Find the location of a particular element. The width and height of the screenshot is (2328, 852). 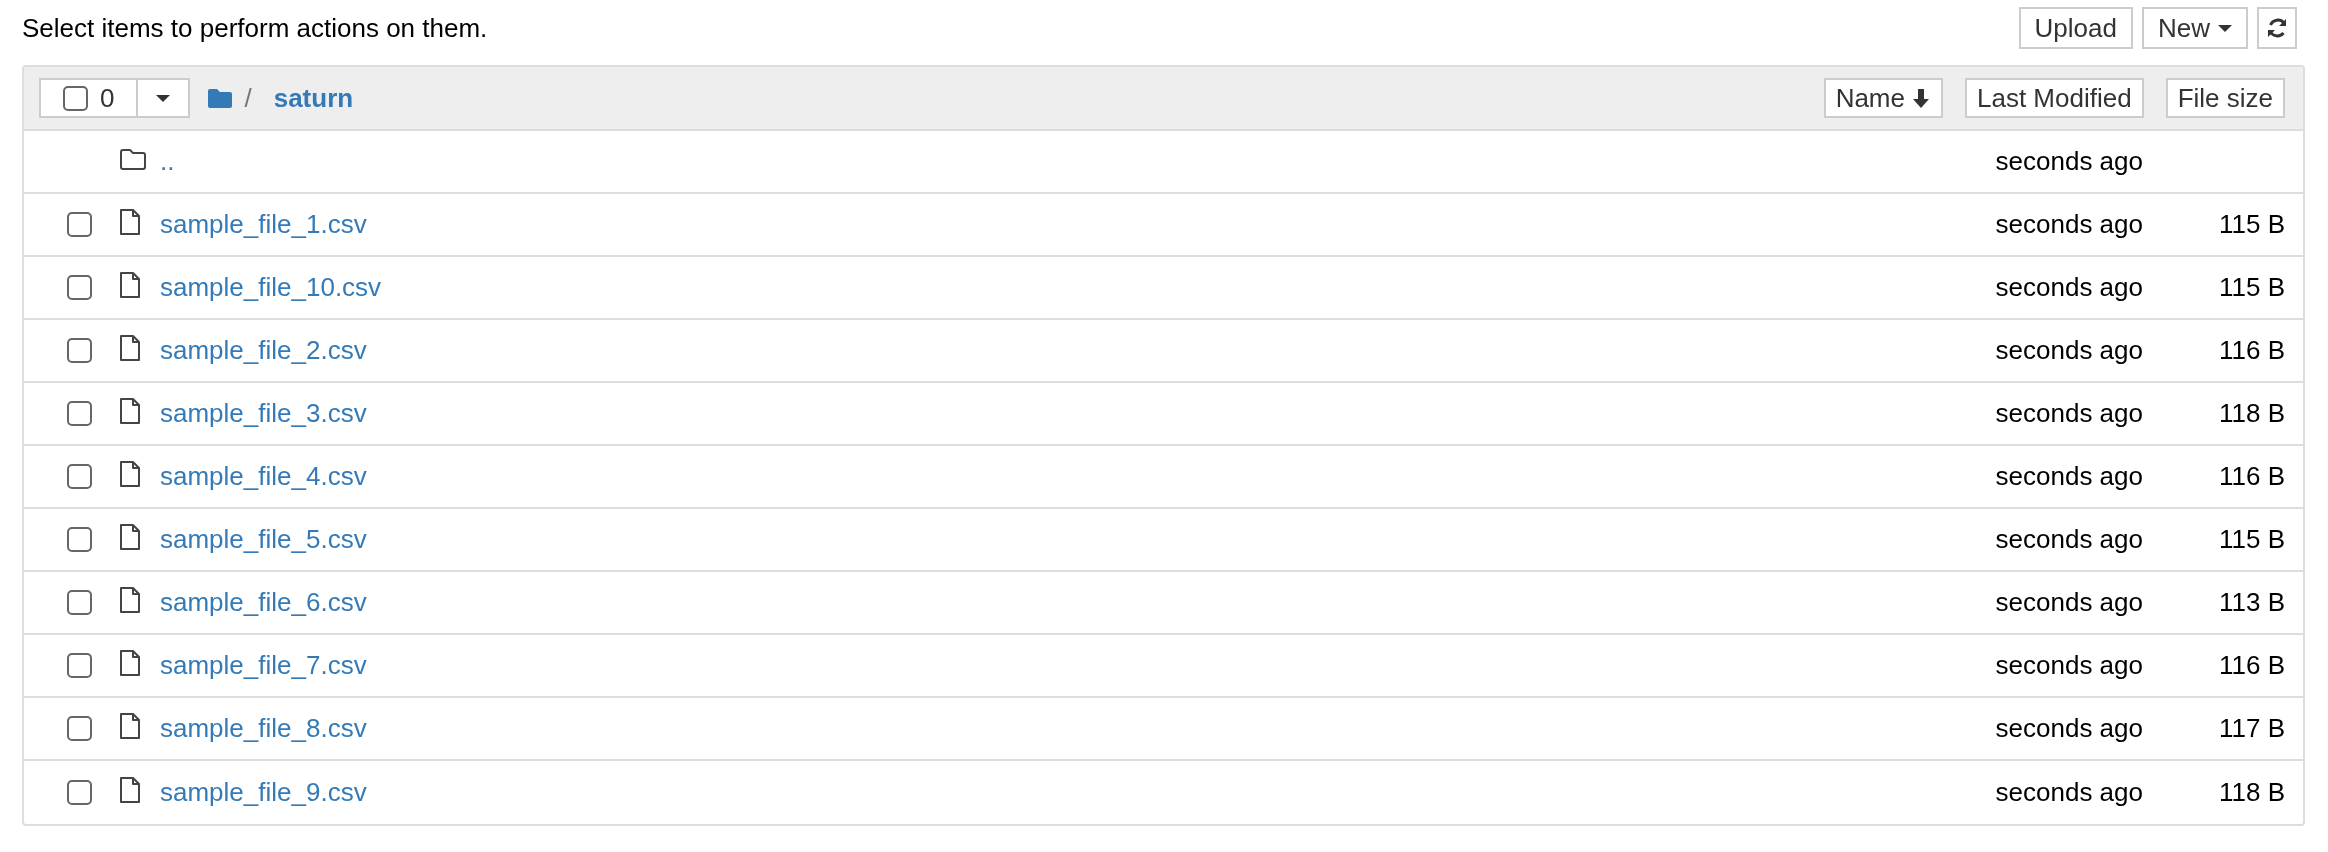

file-link: sample_file_8.csv is located at coordinates (263, 728).